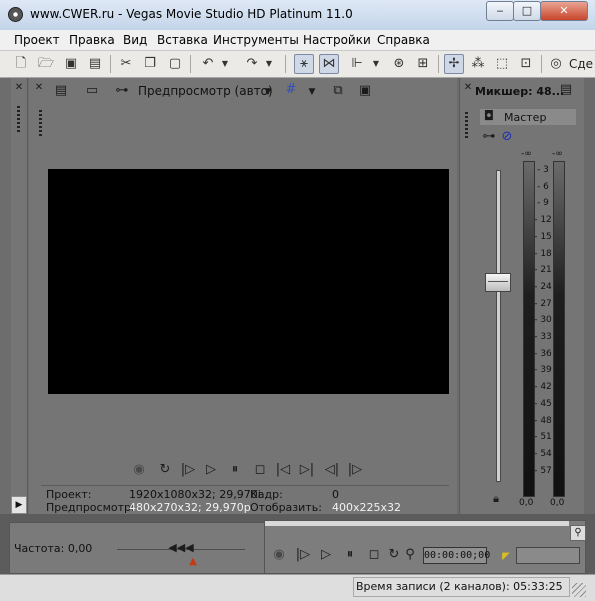 The image size is (595, 601). I want to click on zoom-tool-icon: ⊡, so click(526, 64).